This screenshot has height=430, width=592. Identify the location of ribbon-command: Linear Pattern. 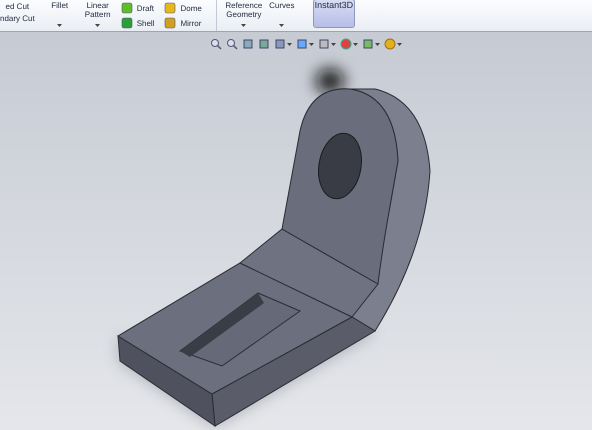
(98, 10).